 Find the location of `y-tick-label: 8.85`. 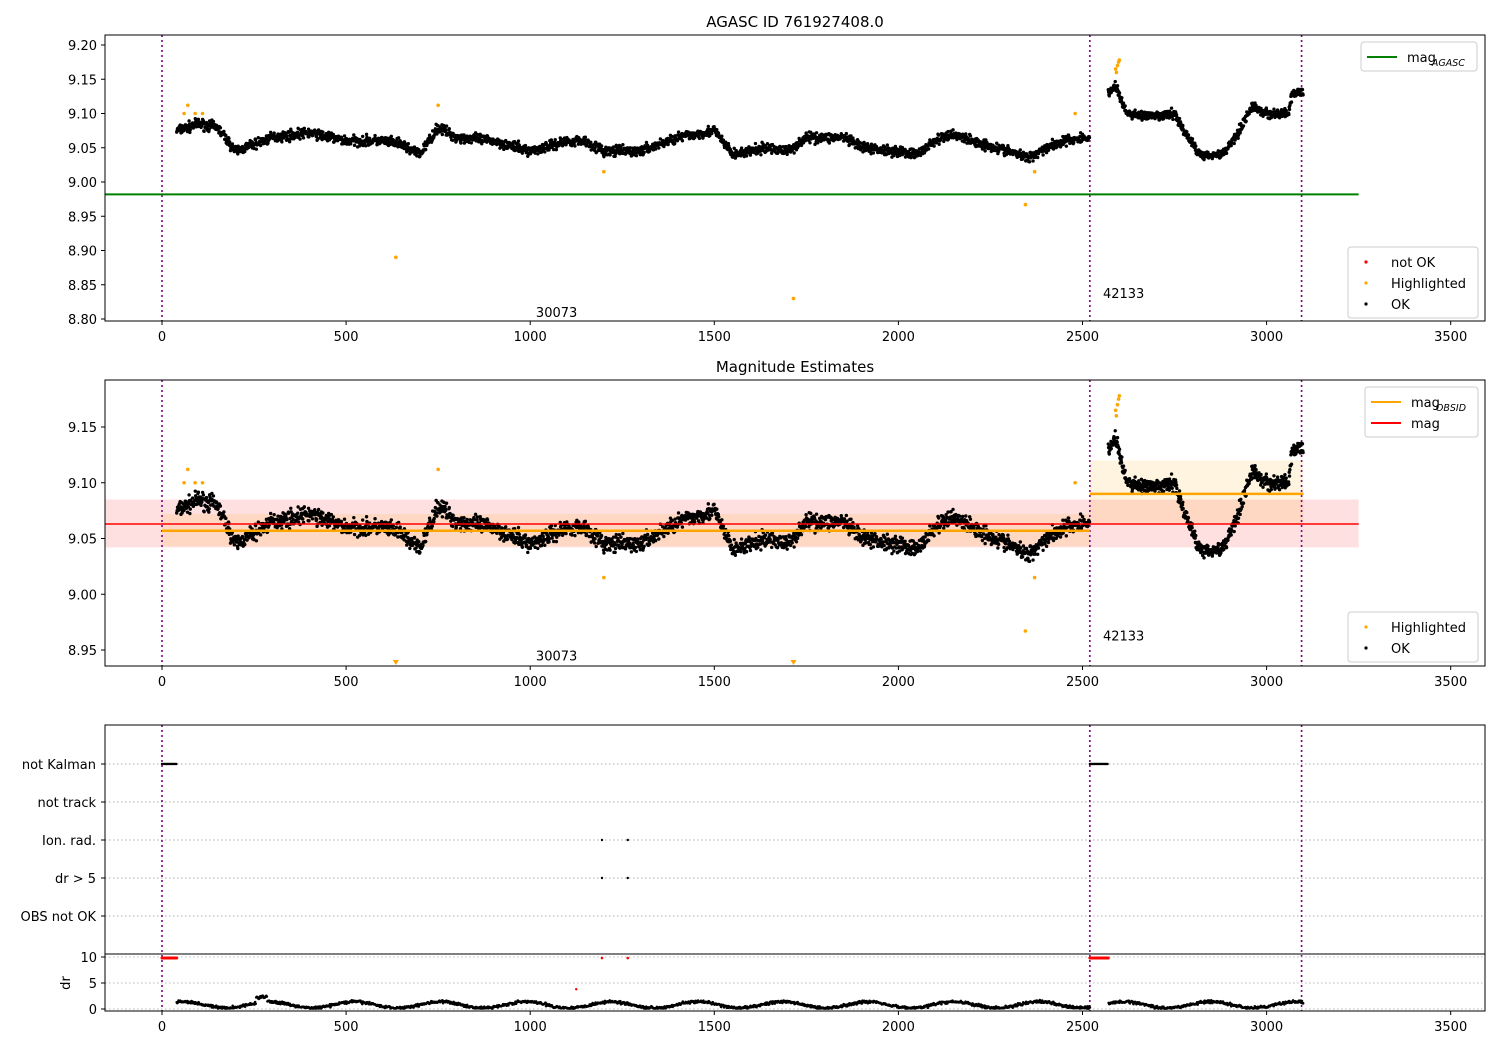

y-tick-label: 8.85 is located at coordinates (82, 286).